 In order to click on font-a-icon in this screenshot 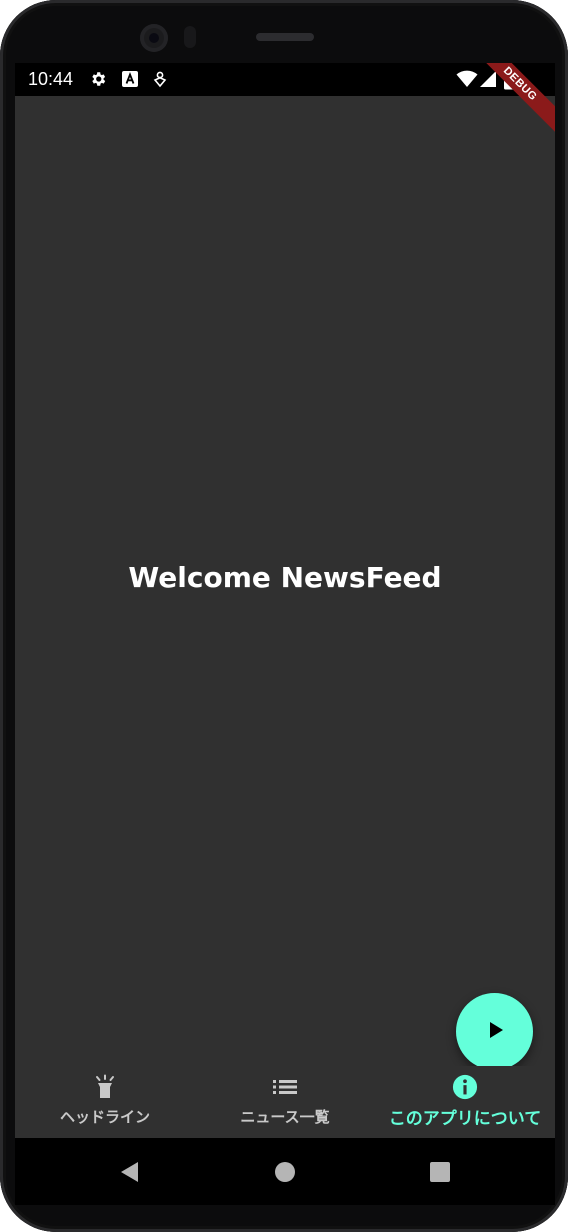, I will do `click(130, 79)`.